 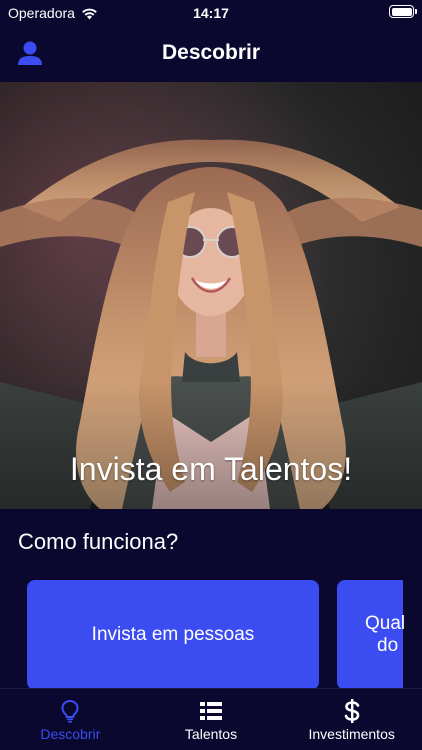 What do you see at coordinates (388, 645) in the screenshot?
I see `card-label-line2: do` at bounding box center [388, 645].